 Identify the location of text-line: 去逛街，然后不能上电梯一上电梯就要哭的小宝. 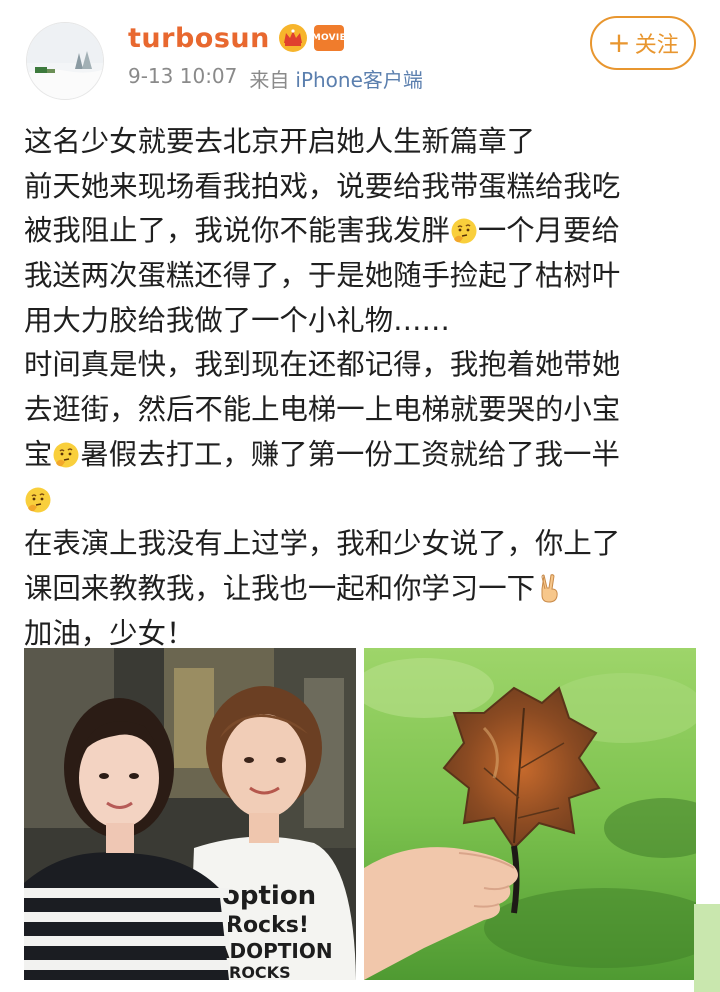
(322, 410).